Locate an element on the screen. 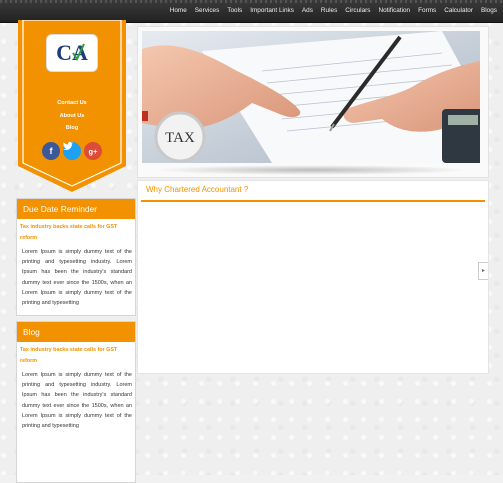 The width and height of the screenshot is (503, 483). google-plus-icon: g+ is located at coordinates (93, 151).